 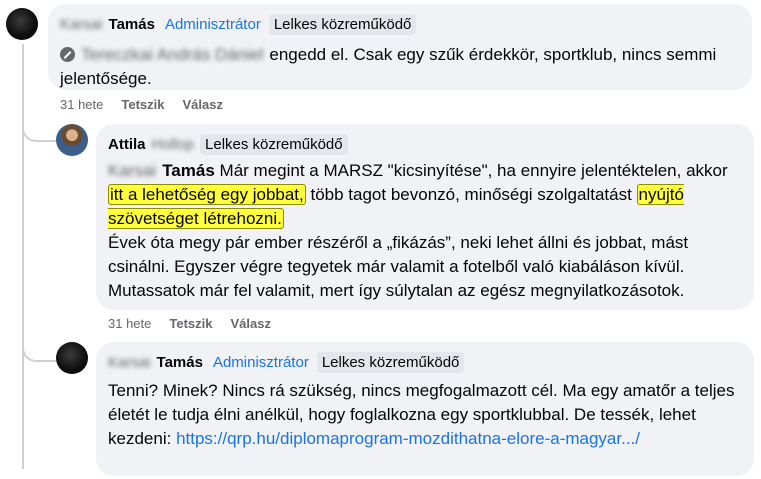 What do you see at coordinates (172, 54) in the screenshot?
I see `mention: Tereczkai András Dániel` at bounding box center [172, 54].